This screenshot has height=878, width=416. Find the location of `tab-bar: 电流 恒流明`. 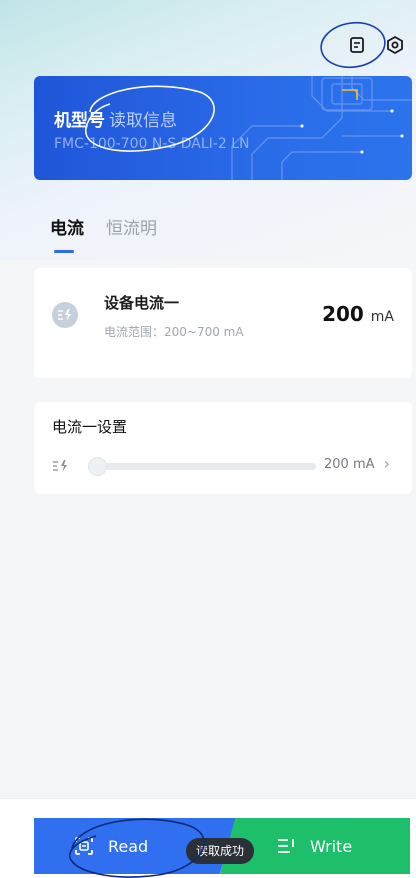

tab-bar: 电流 恒流明 is located at coordinates (103, 233).